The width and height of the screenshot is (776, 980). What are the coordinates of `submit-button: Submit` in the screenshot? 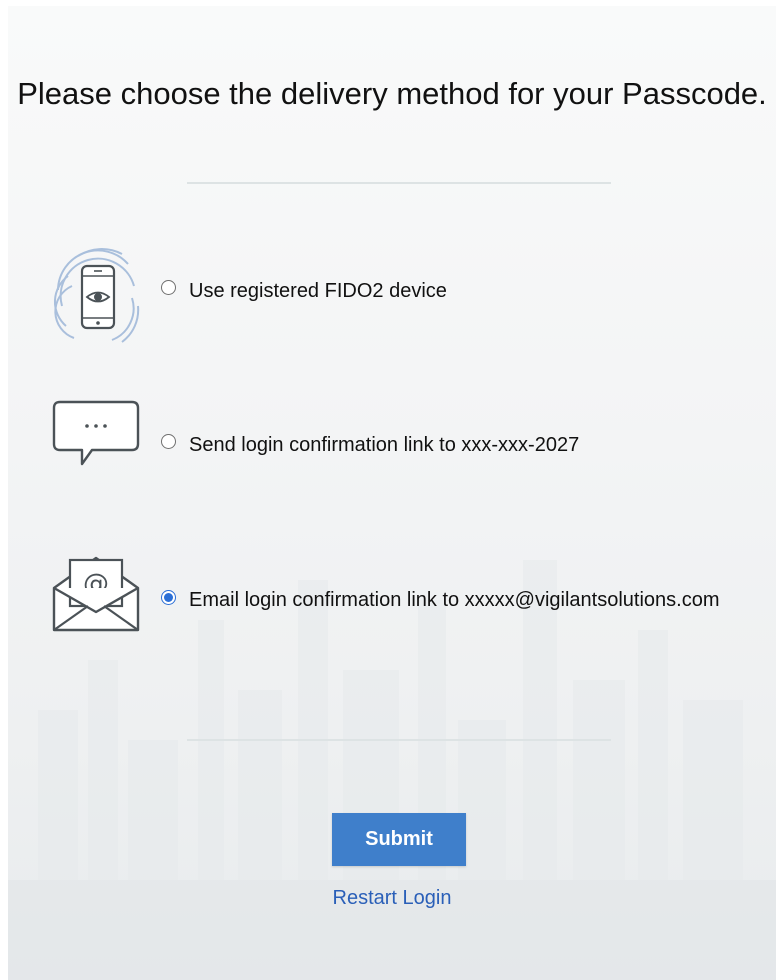 It's located at (399, 839).